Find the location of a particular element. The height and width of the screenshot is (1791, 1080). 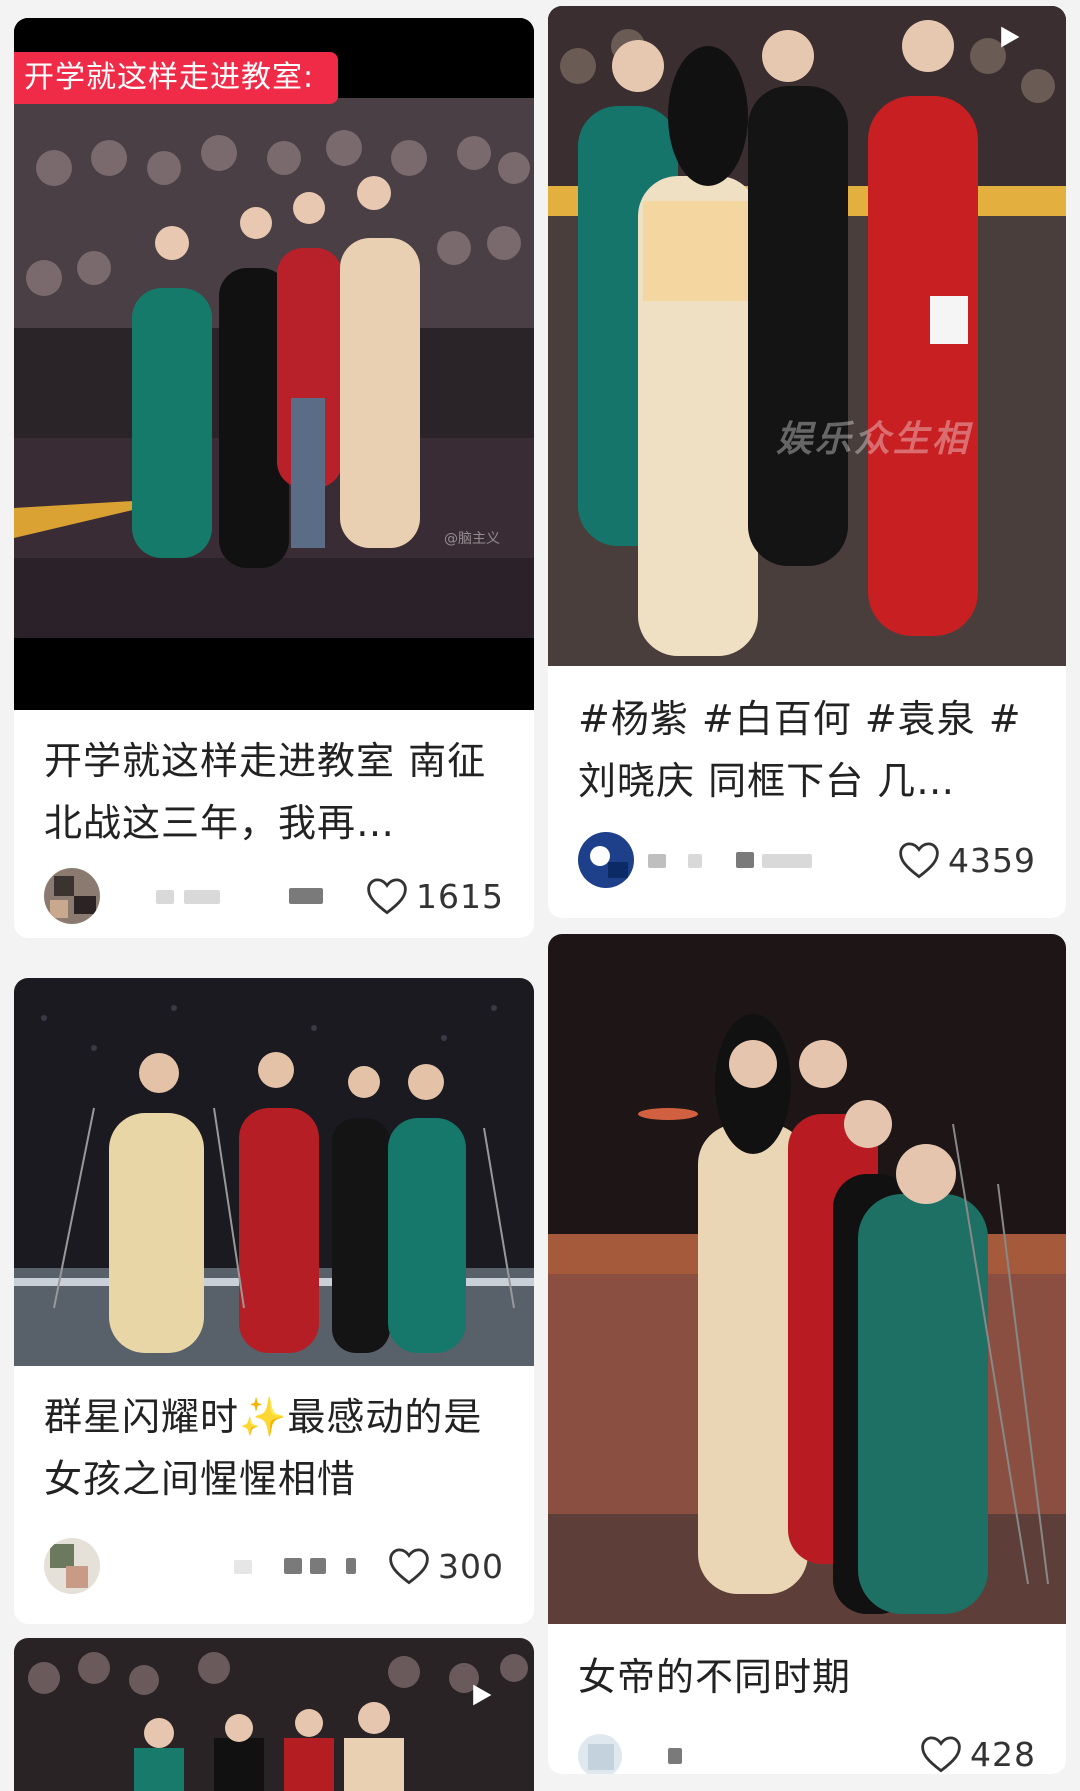

post-meta: 1615 is located at coordinates (274, 896).